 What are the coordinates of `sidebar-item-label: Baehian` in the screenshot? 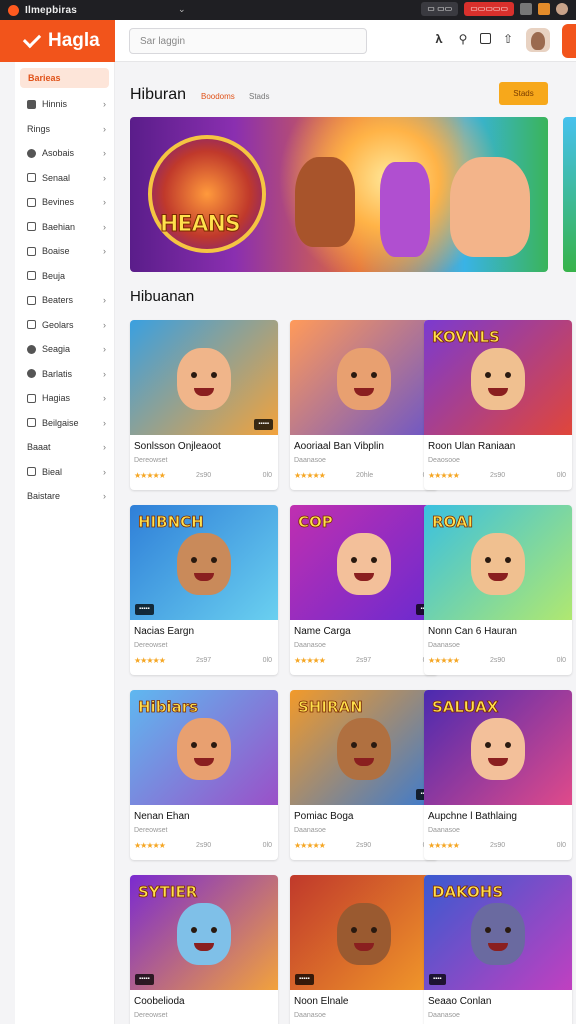 It's located at (59, 226).